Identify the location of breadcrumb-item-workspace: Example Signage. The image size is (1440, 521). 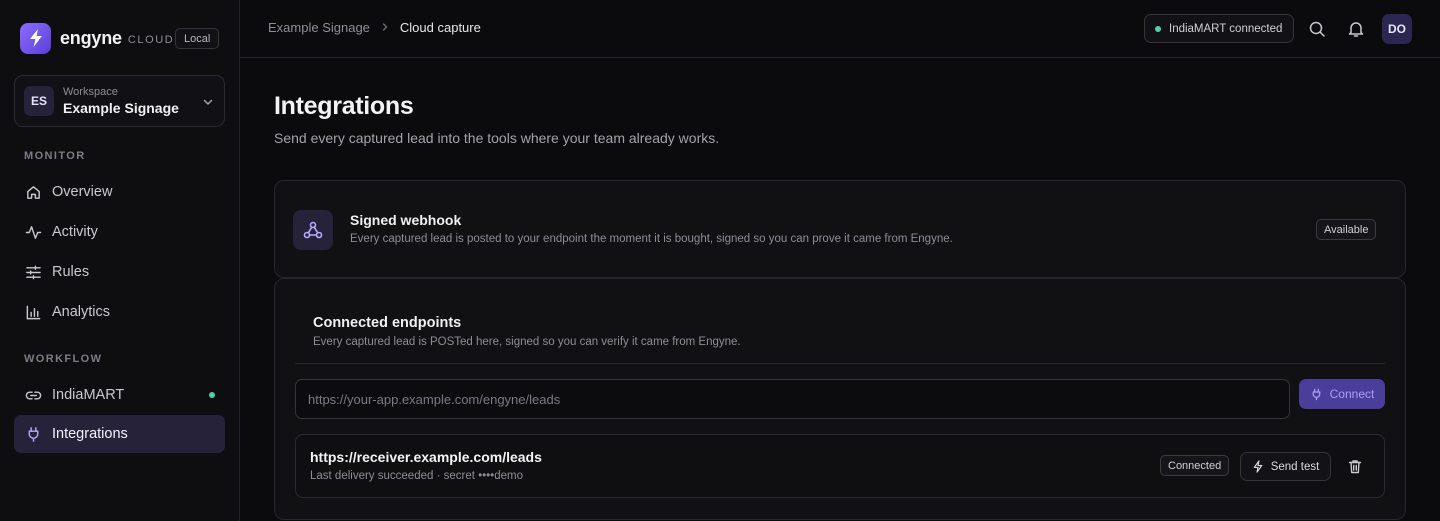
(319, 27).